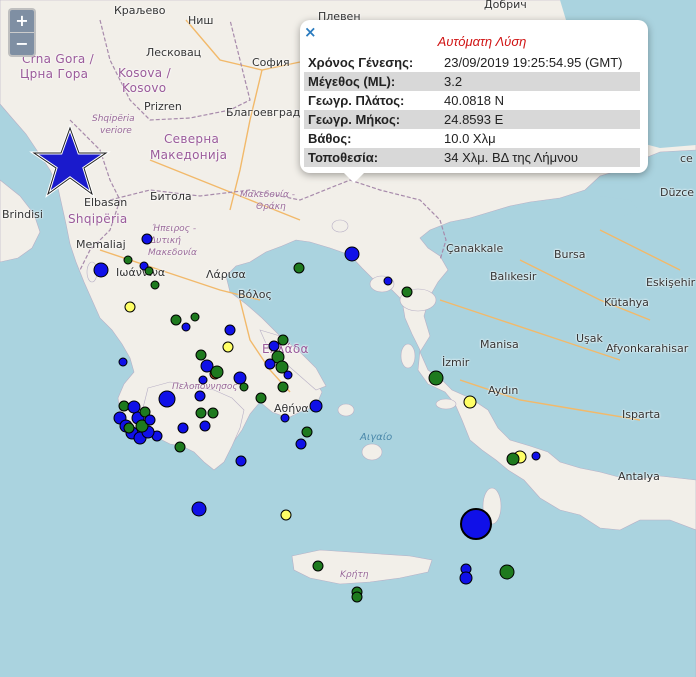 The image size is (696, 677). I want to click on table-row: Γεωγρ. Πλάτος: 40.0818 N, so click(472, 100).